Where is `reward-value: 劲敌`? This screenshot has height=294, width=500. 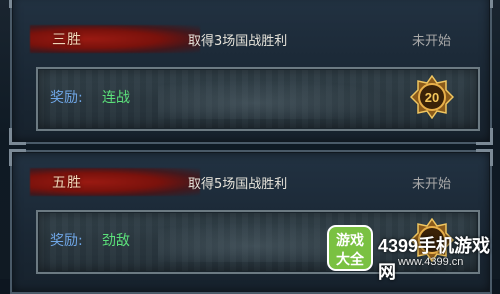
reward-value: 劲敌 is located at coordinates (116, 241).